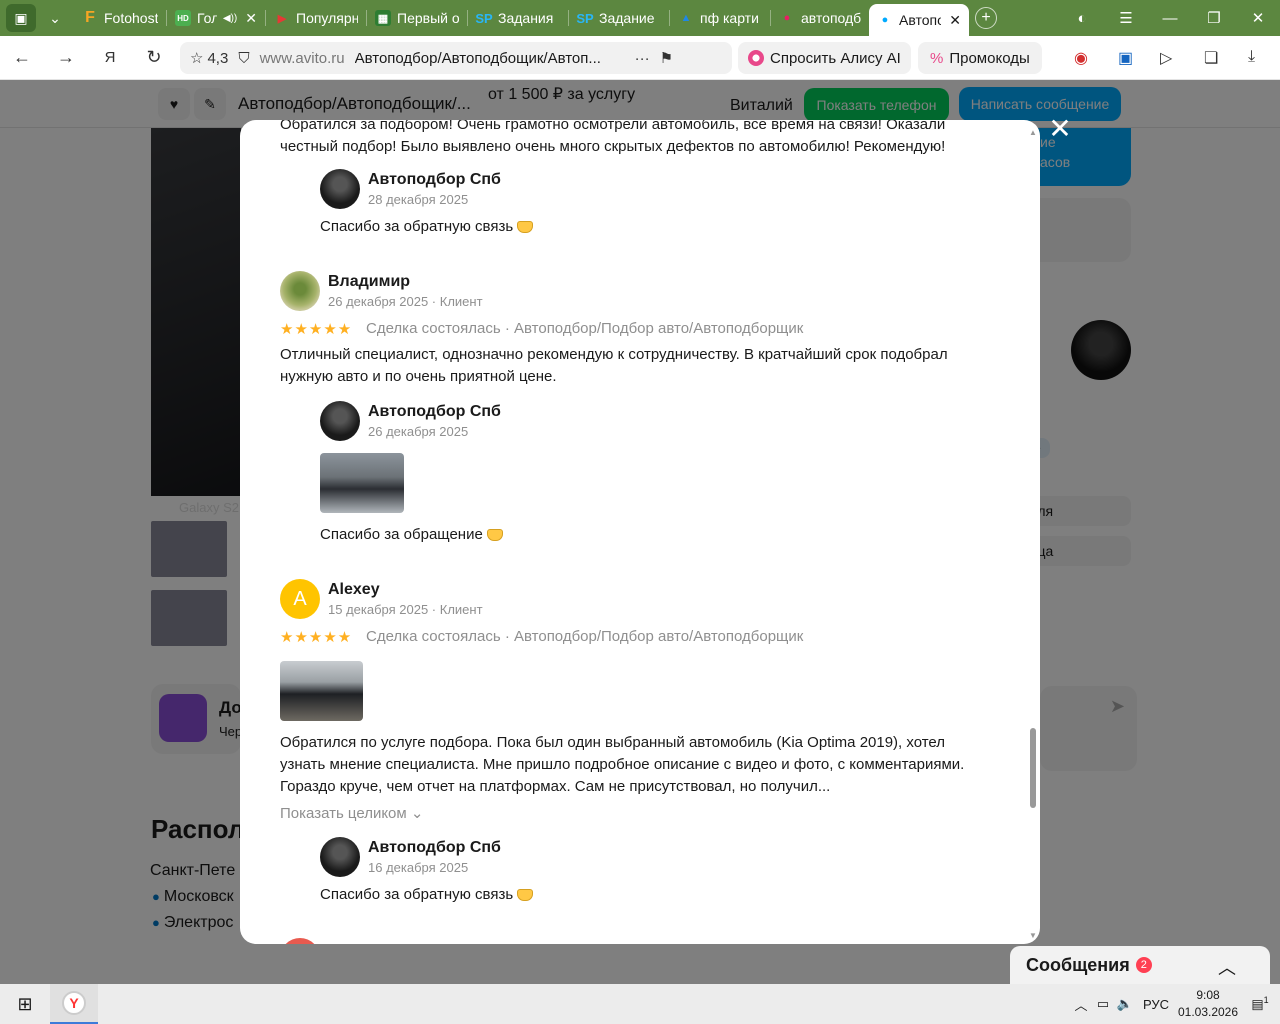  I want to click on more-dots-icon: ···, so click(642, 58).